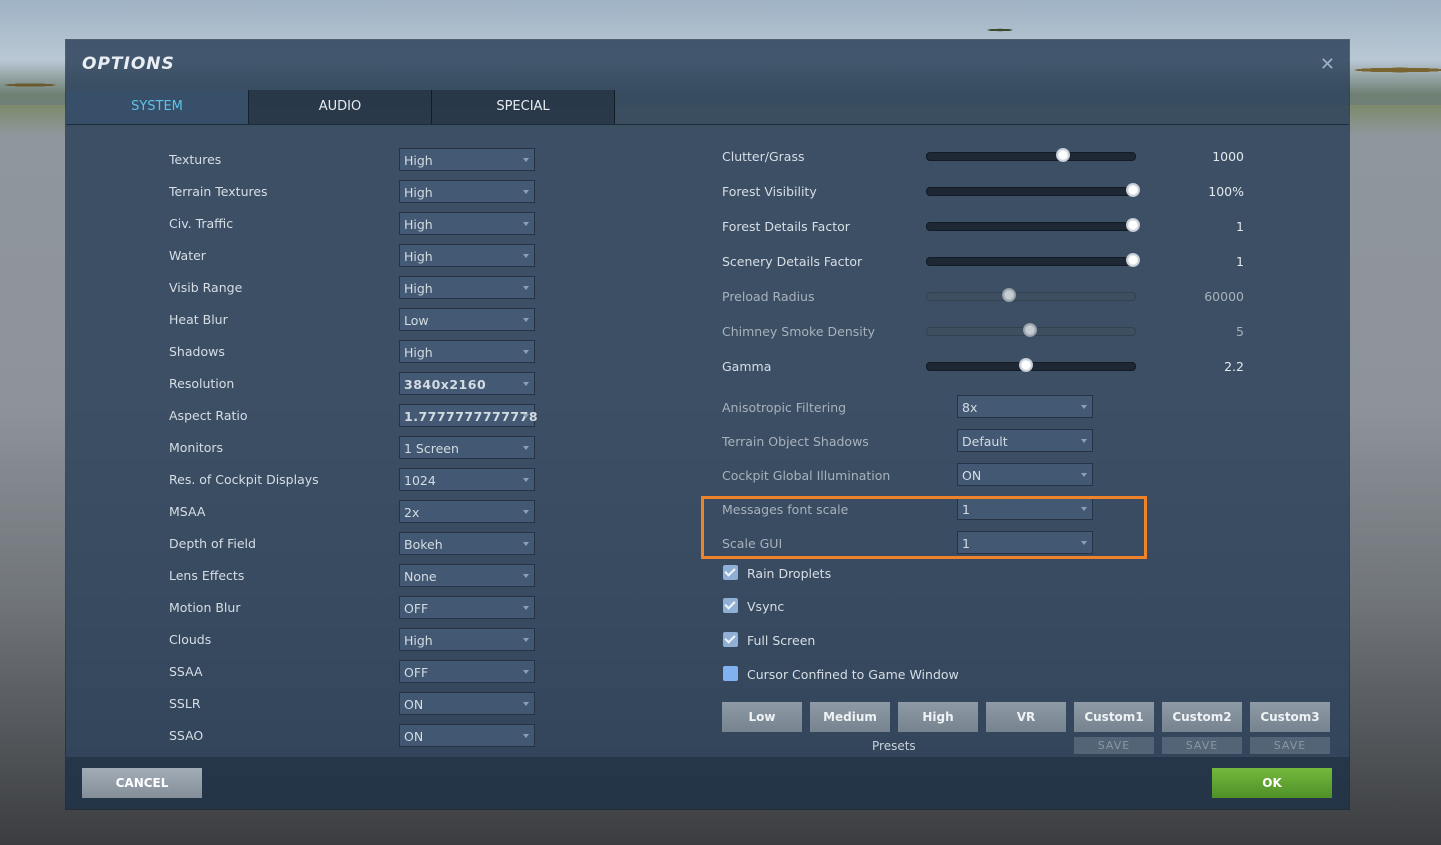  I want to click on setting-select-depth-of-field: Bokeh, so click(467, 543).